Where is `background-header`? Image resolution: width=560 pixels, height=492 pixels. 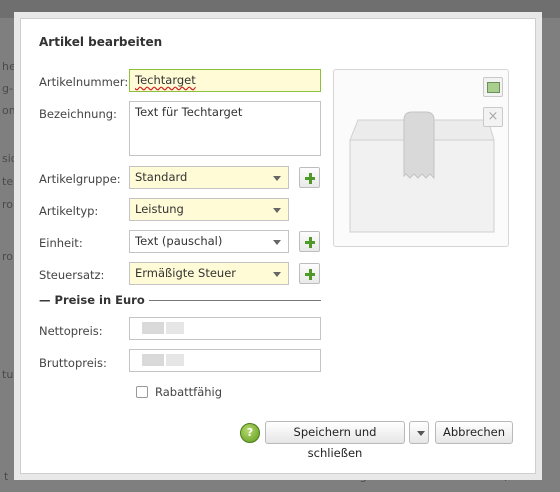 background-header is located at coordinates (280, 9).